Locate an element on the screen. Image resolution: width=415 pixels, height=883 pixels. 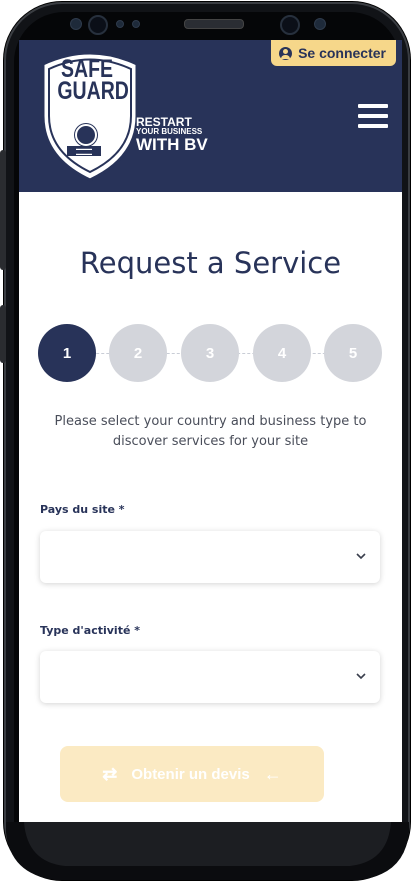
step-indicator: 1 2 3 4 5 is located at coordinates (210, 353).